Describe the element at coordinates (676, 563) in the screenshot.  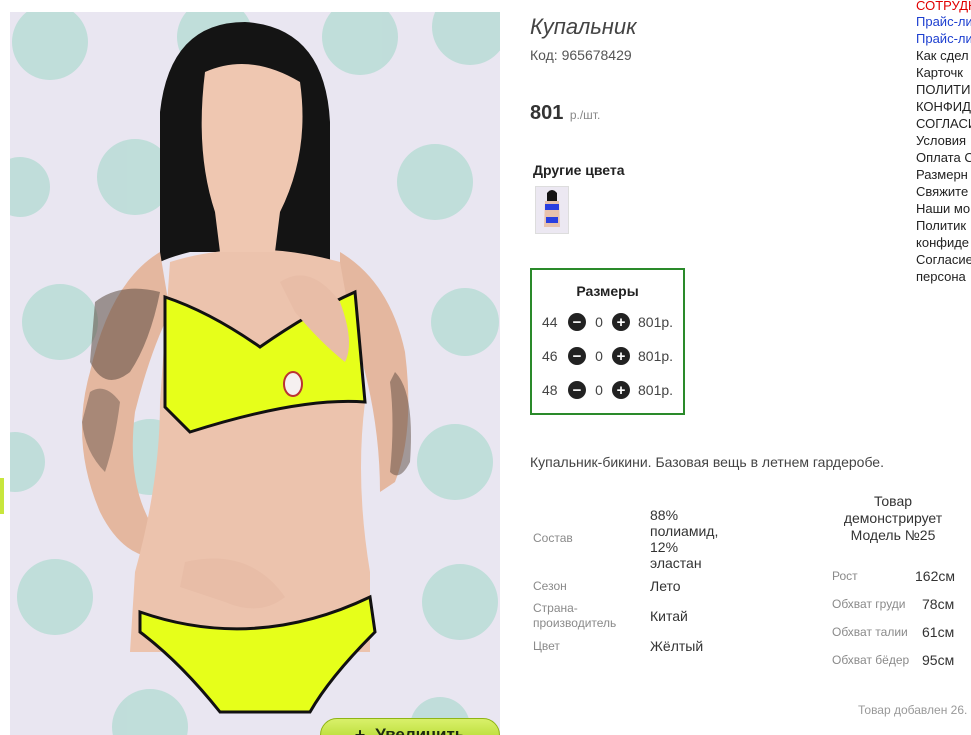
I see `composition-line: эластан` at that location.